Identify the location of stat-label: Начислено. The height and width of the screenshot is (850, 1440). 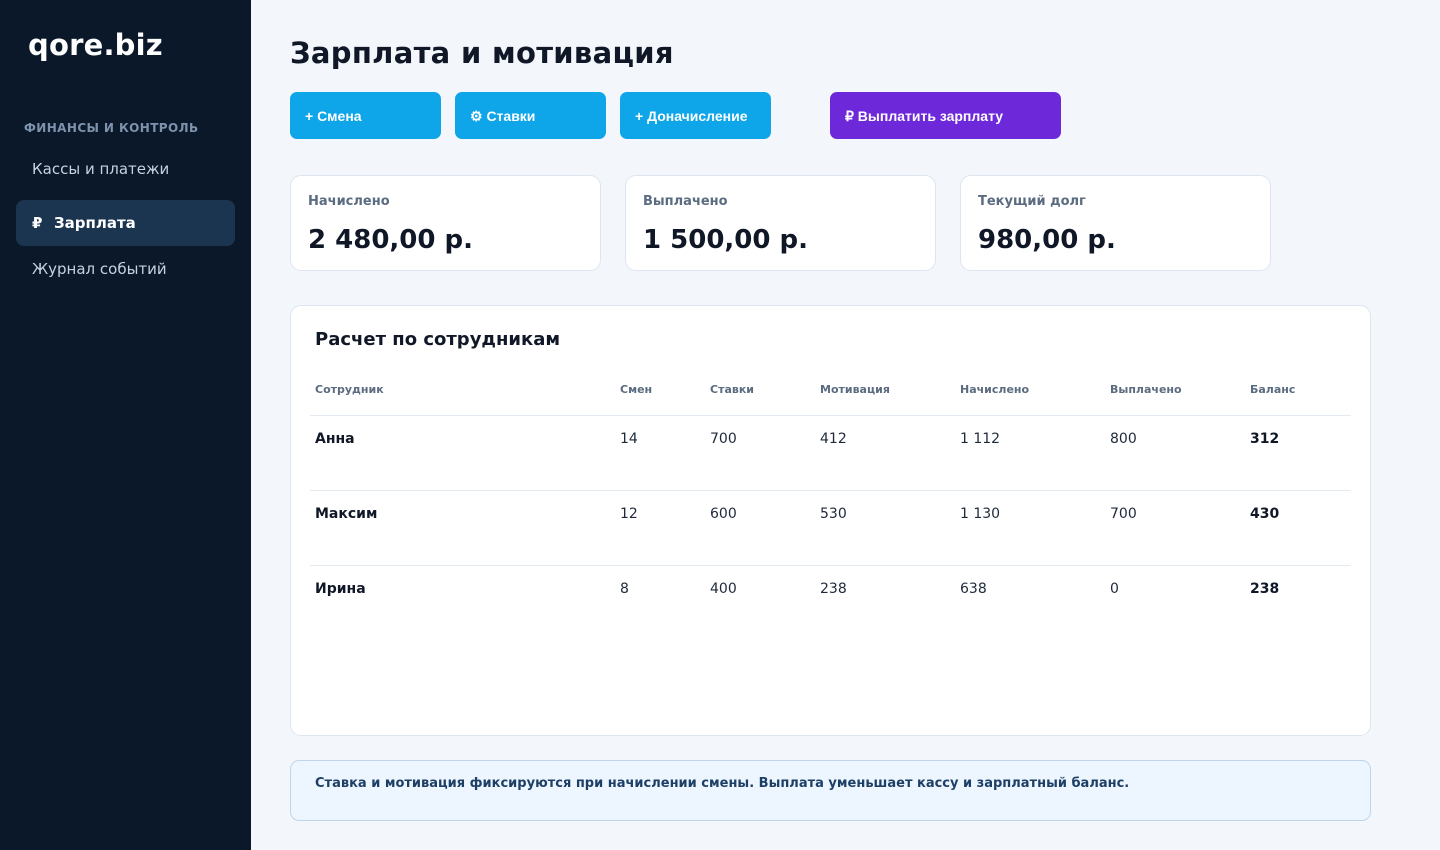
(349, 201).